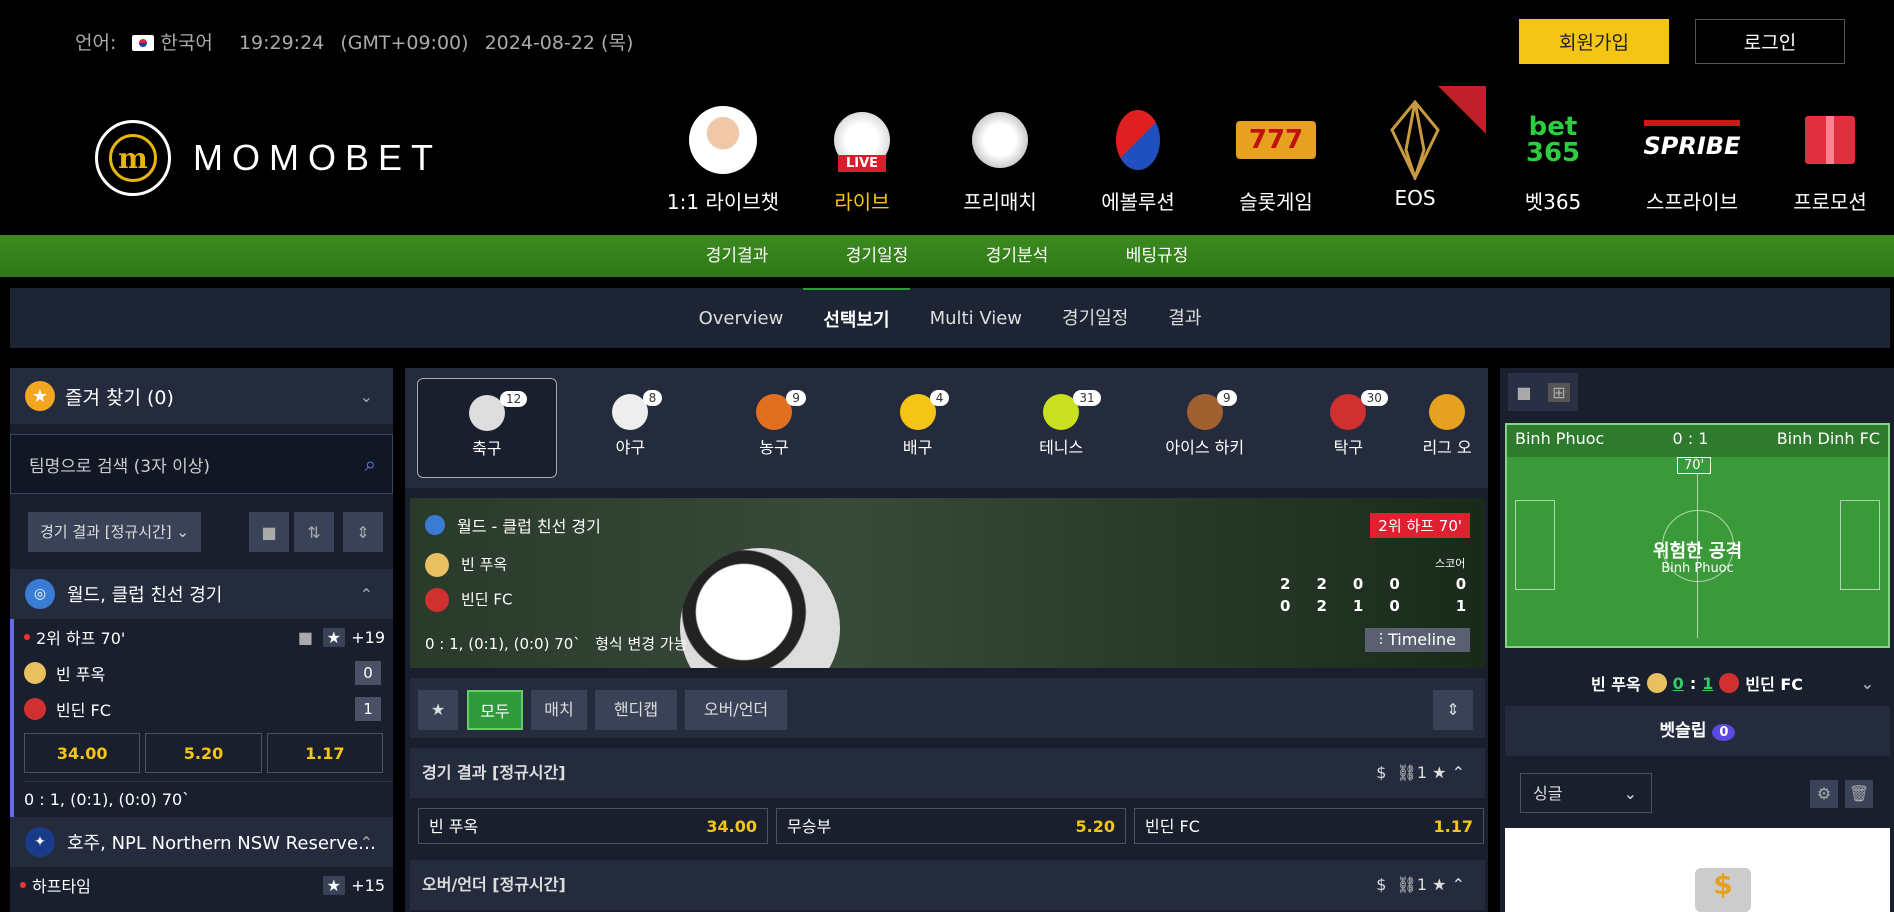 This screenshot has height=912, width=1894. I want to click on nav-bet365: bet 365 벳365, so click(1553, 157).